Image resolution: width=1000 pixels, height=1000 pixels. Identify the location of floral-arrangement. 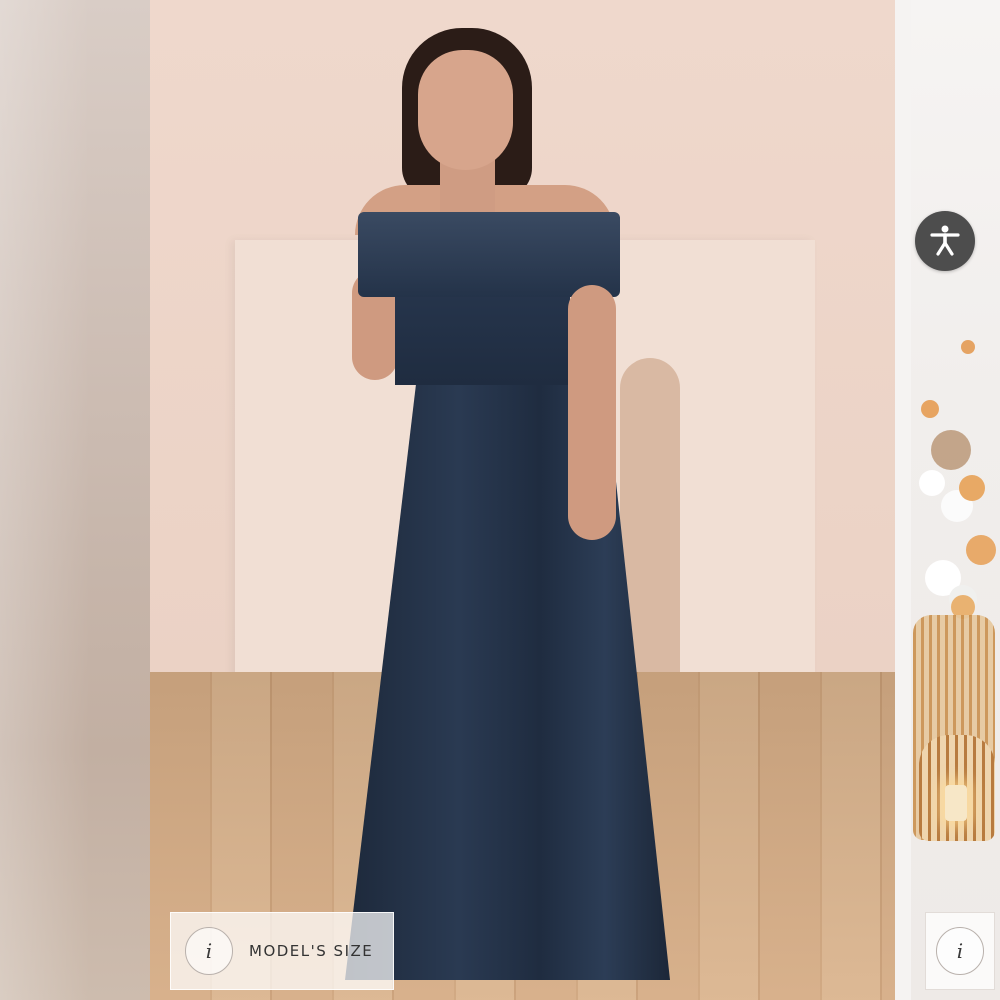
(955, 470).